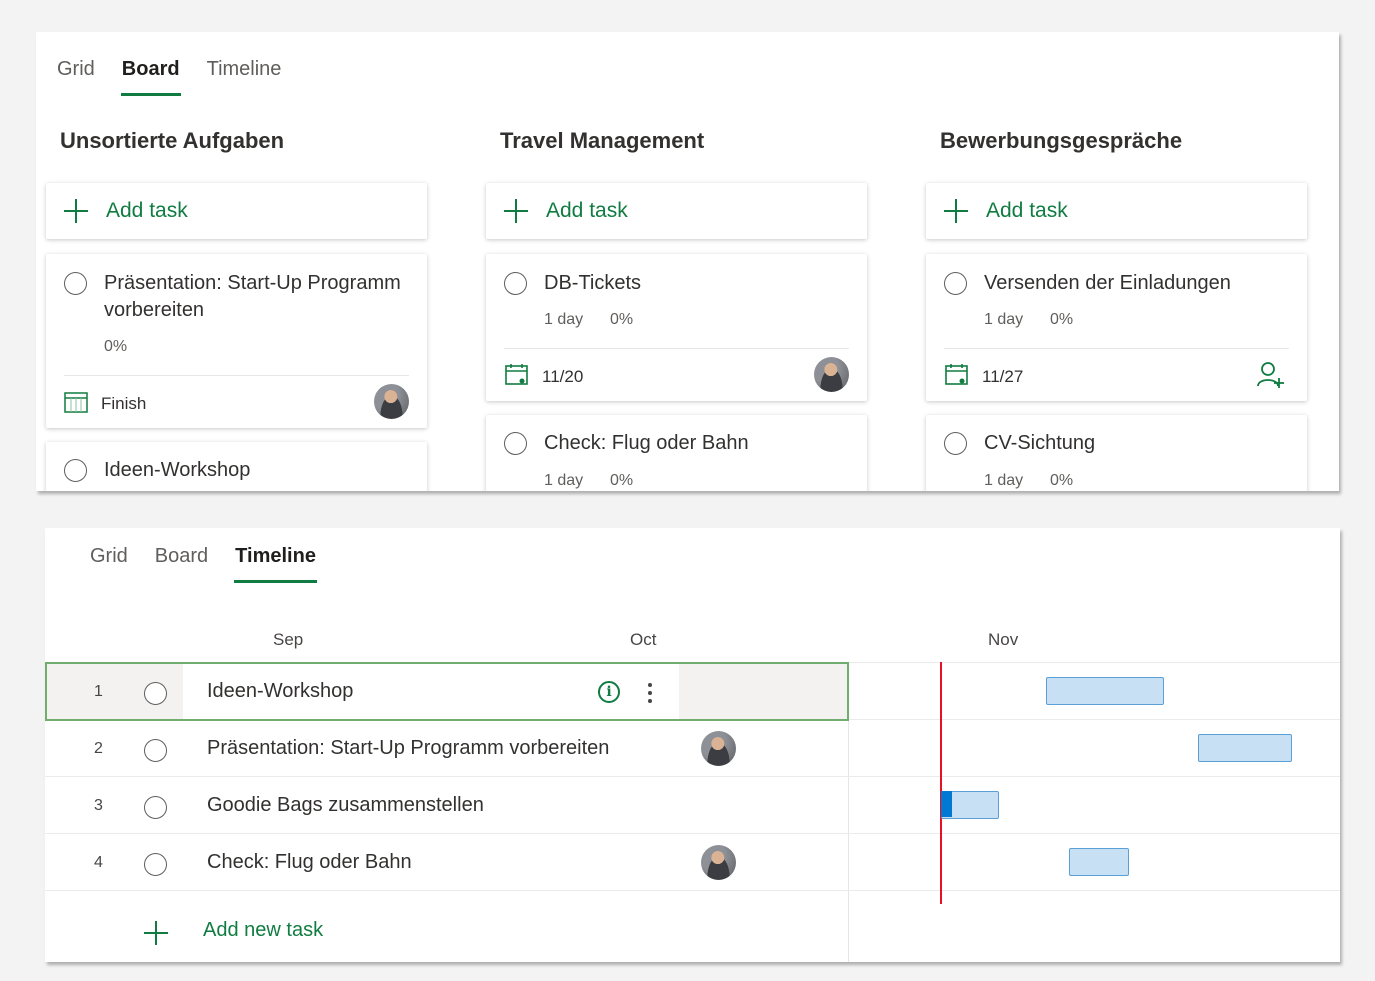 The height and width of the screenshot is (981, 1375). What do you see at coordinates (1061, 140) in the screenshot?
I see `bucket-title: Bewerbungsgespräche` at bounding box center [1061, 140].